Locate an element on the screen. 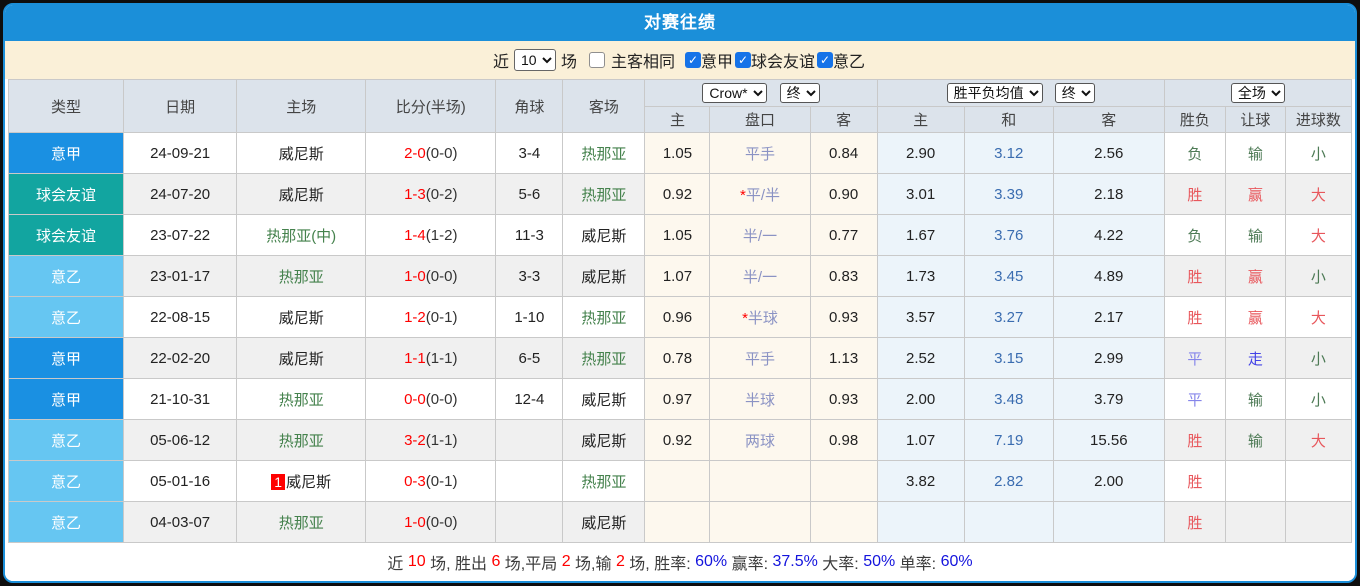 This screenshot has height=586, width=1360. sub-col-header-1: 主 is located at coordinates (677, 119).